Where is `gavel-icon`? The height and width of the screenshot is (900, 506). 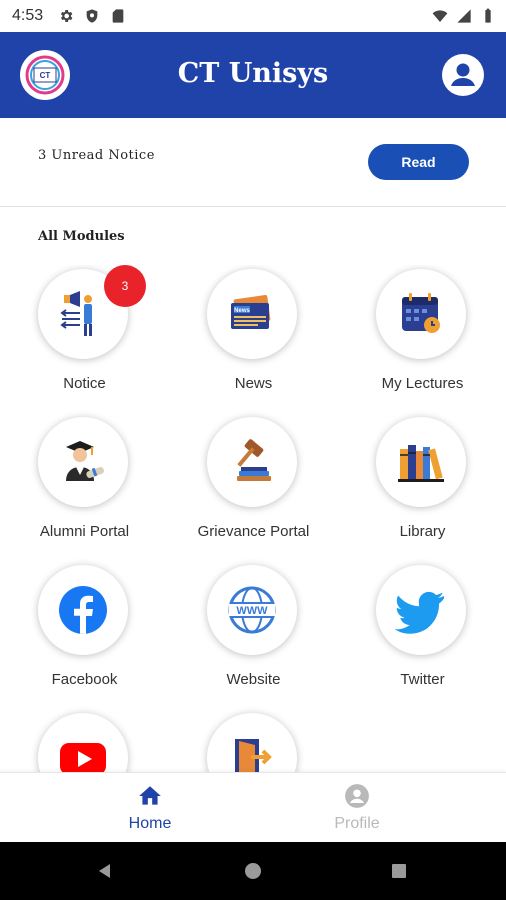 gavel-icon is located at coordinates (254, 460).